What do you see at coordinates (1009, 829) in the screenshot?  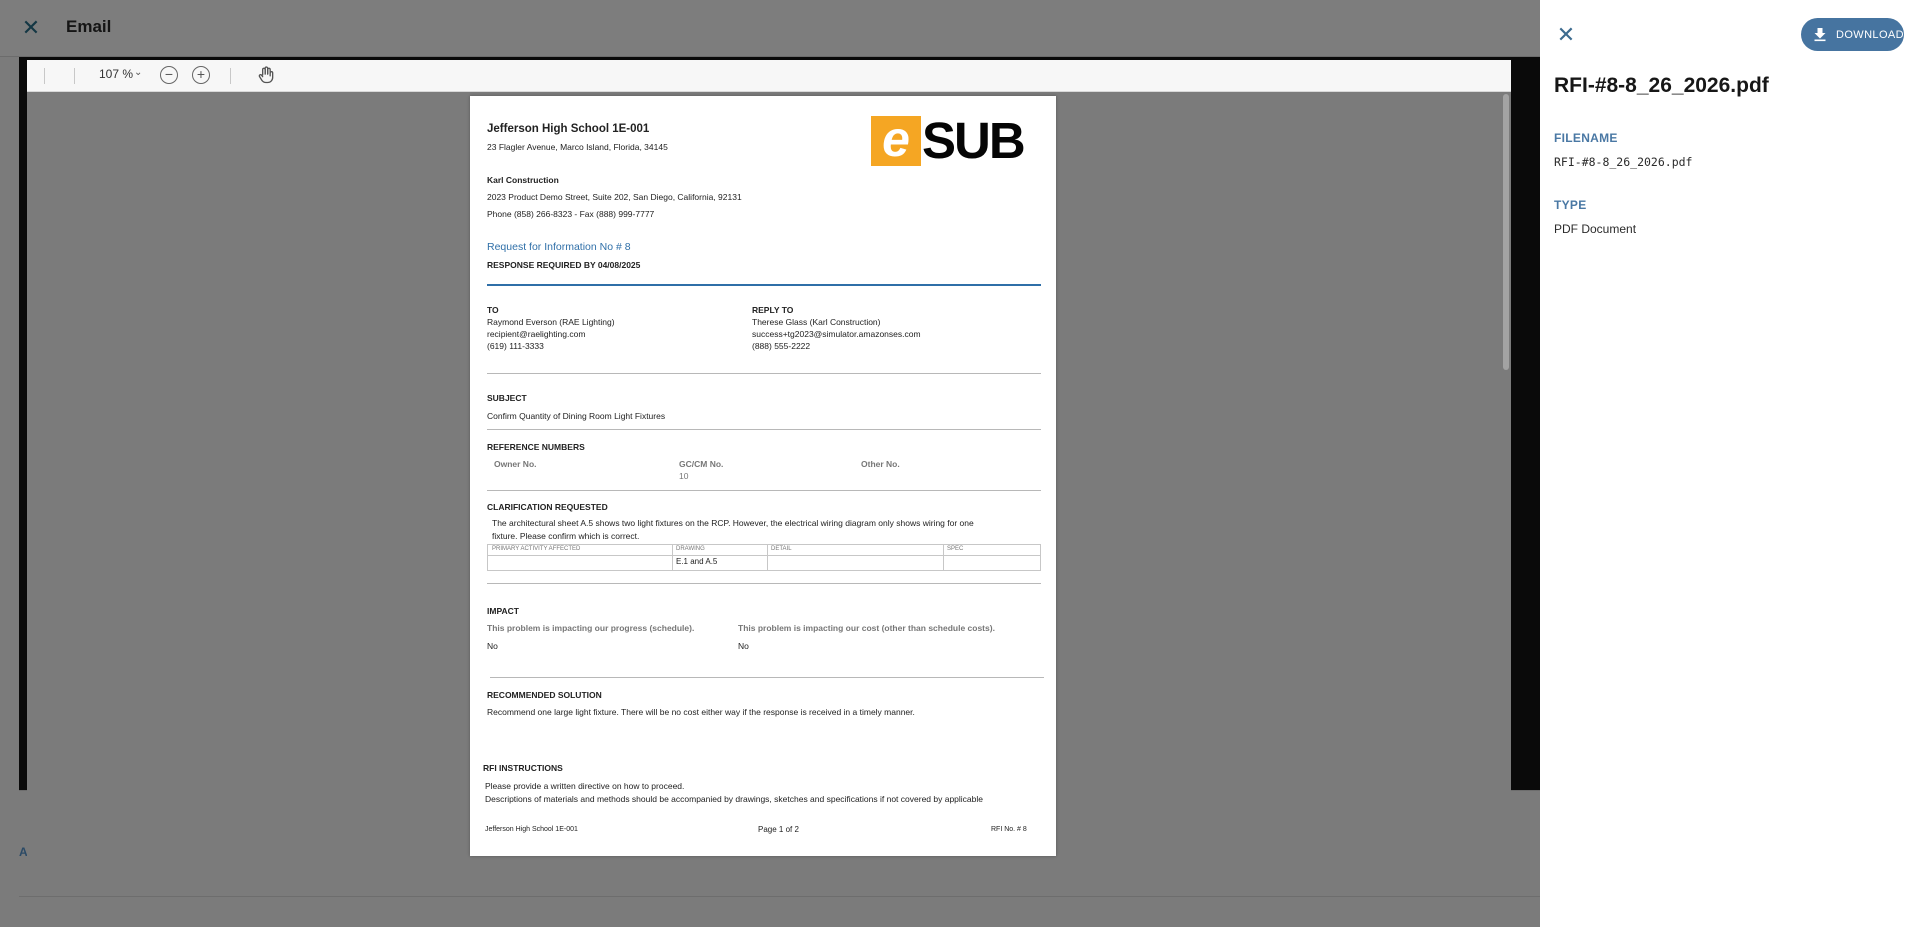 I see `doc-footer-right: RFI No. # 8` at bounding box center [1009, 829].